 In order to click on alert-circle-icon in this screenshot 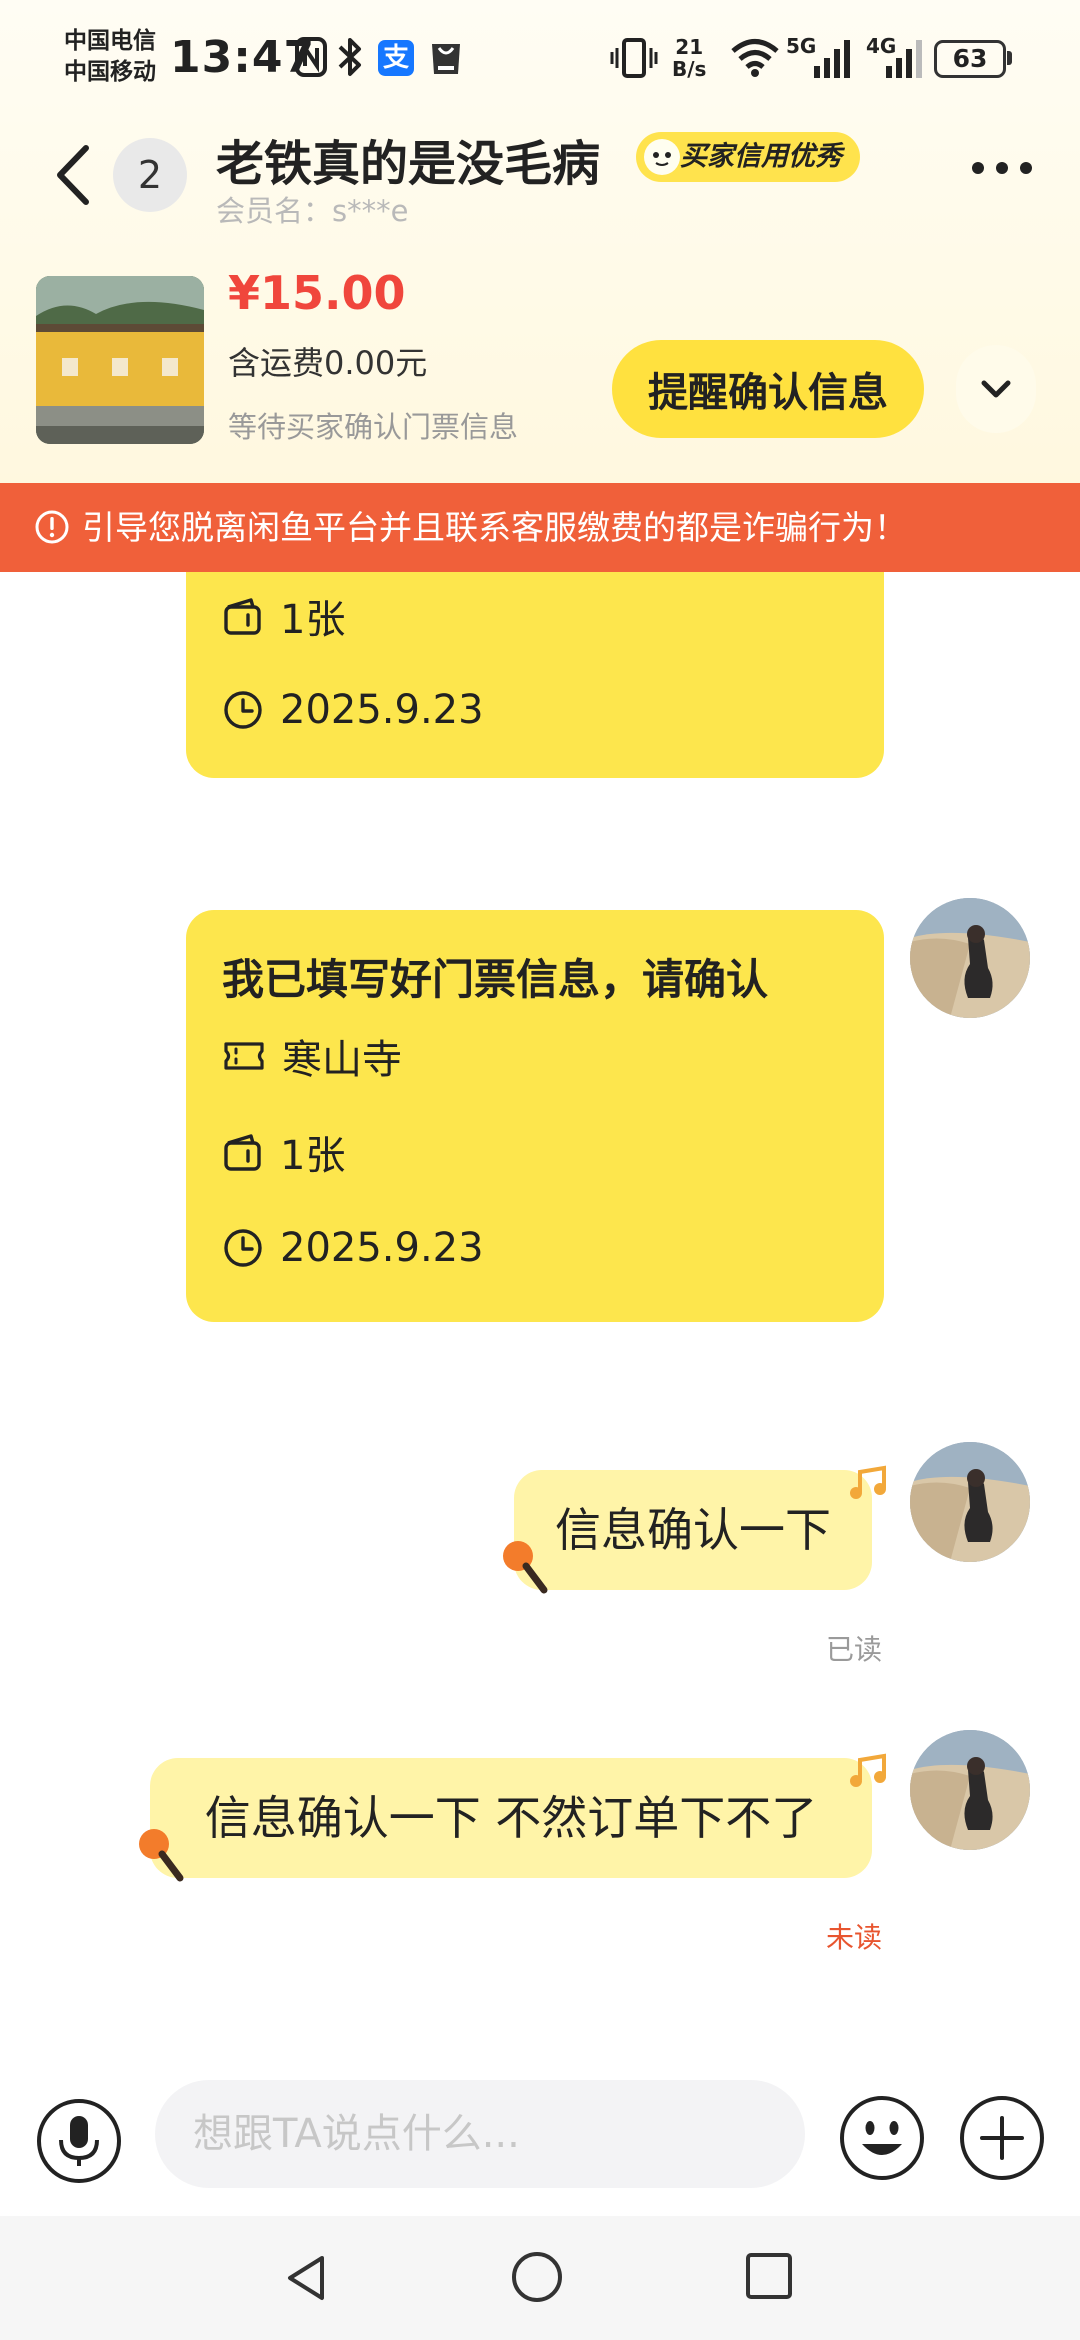, I will do `click(52, 527)`.